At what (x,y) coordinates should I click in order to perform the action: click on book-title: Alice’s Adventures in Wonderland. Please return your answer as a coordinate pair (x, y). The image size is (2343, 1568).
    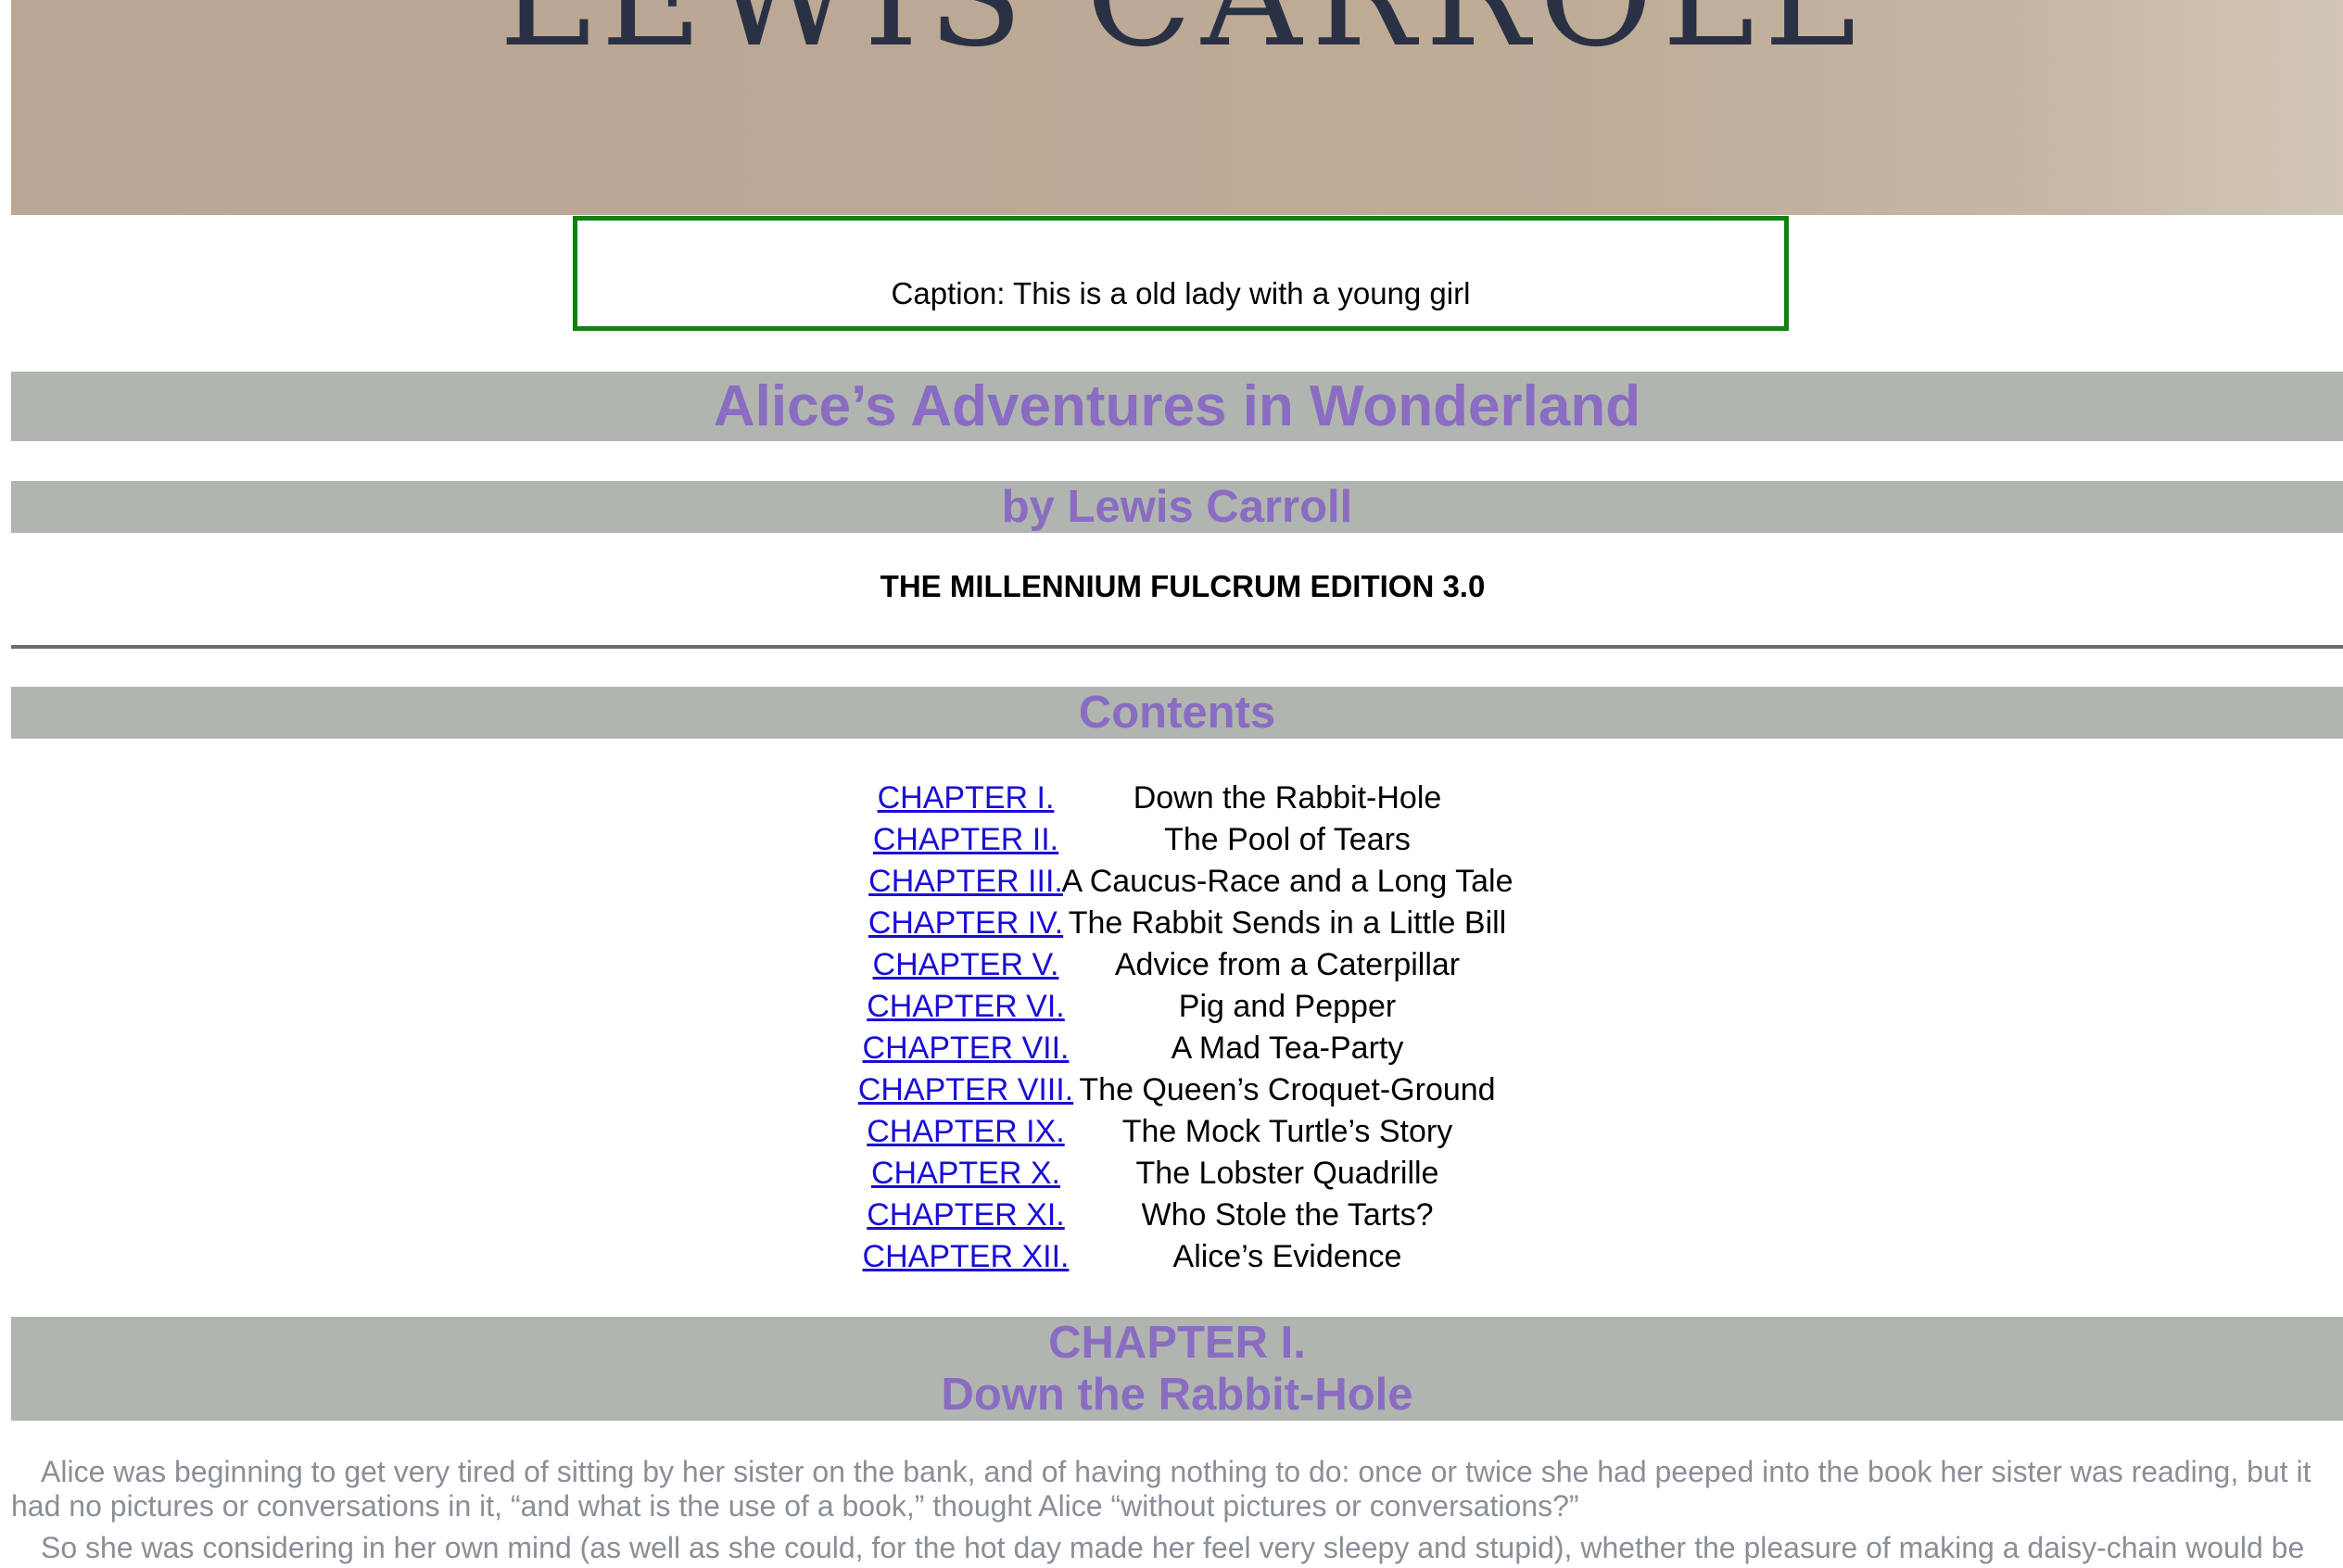
    Looking at the image, I should click on (1177, 406).